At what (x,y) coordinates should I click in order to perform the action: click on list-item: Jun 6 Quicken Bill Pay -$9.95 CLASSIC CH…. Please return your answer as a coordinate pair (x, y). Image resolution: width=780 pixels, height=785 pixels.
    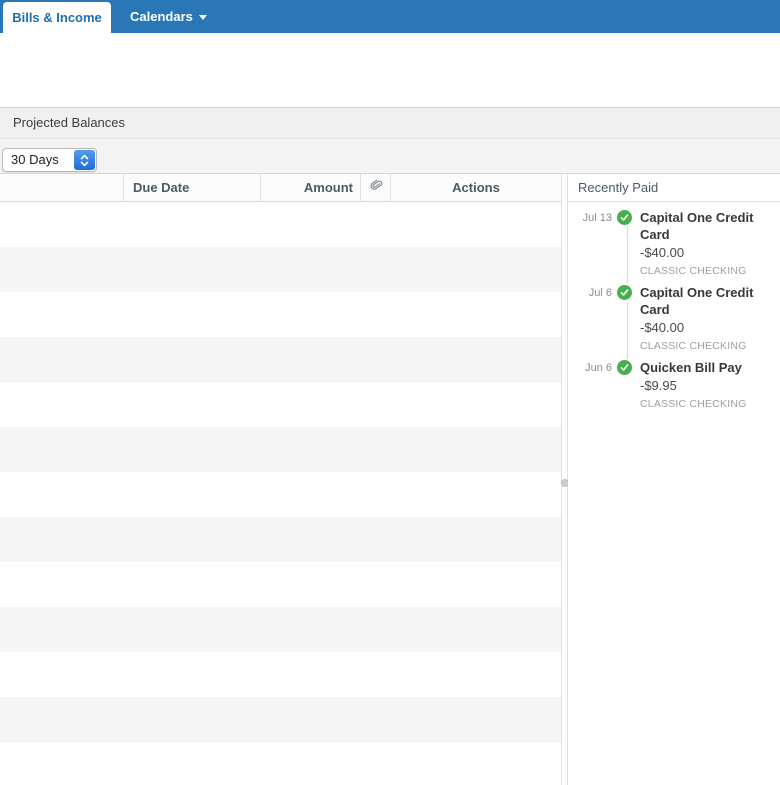
    Looking at the image, I should click on (674, 385).